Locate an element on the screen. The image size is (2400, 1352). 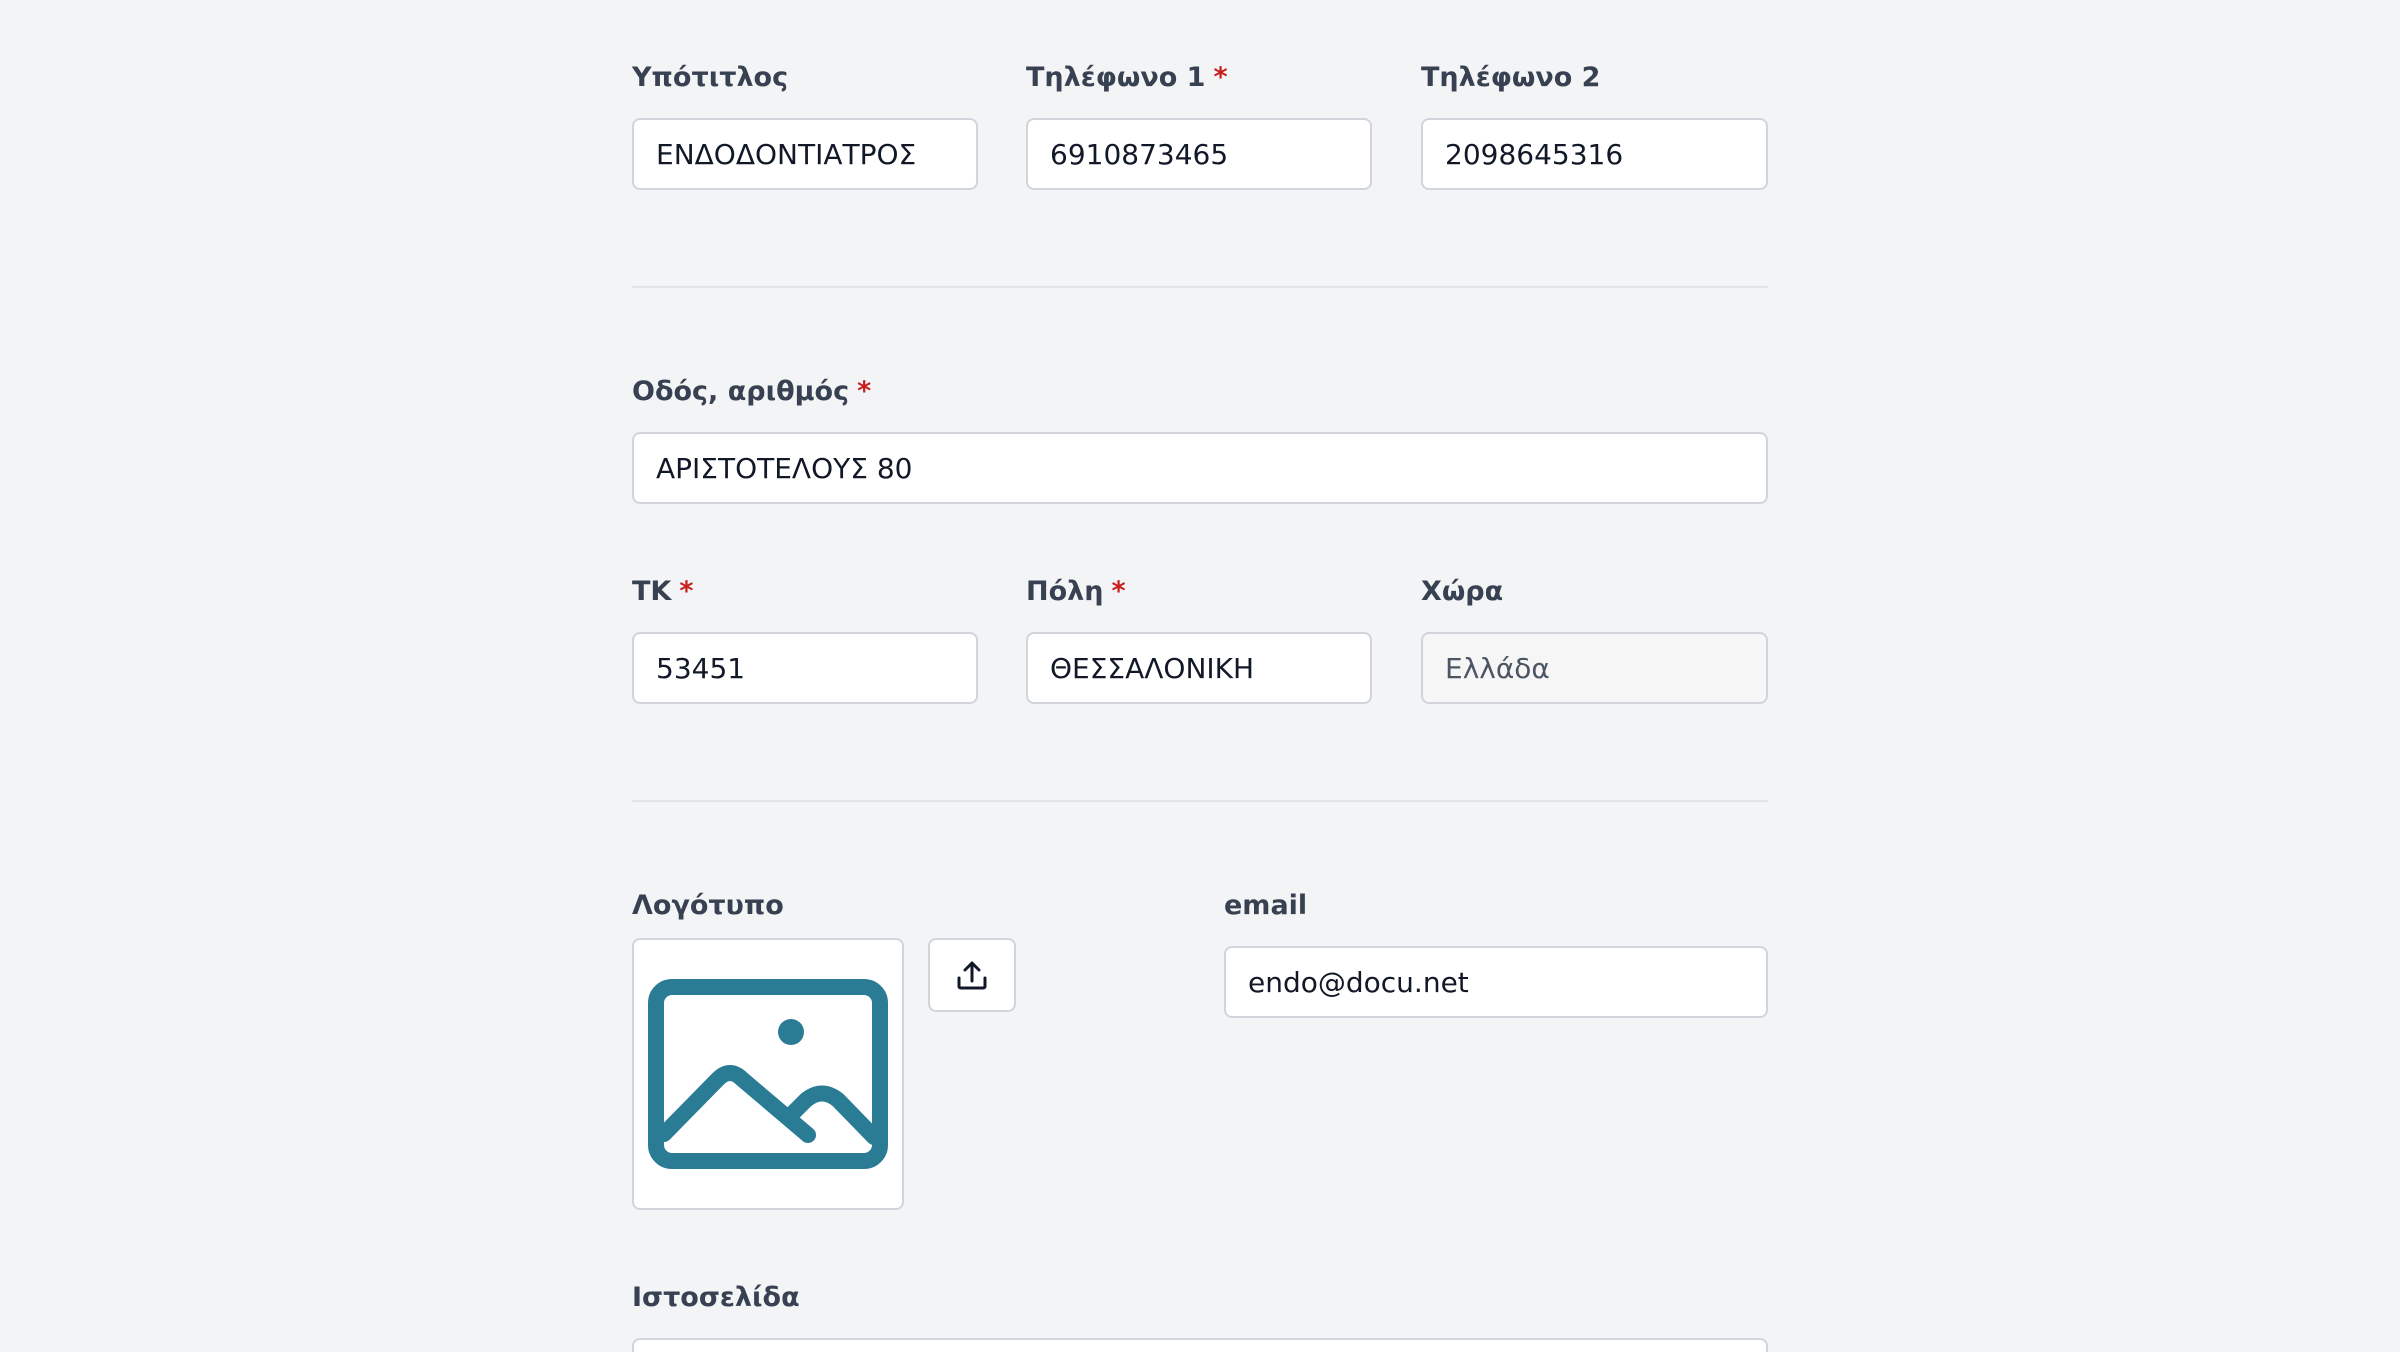
postal-code-input is located at coordinates (805, 668).